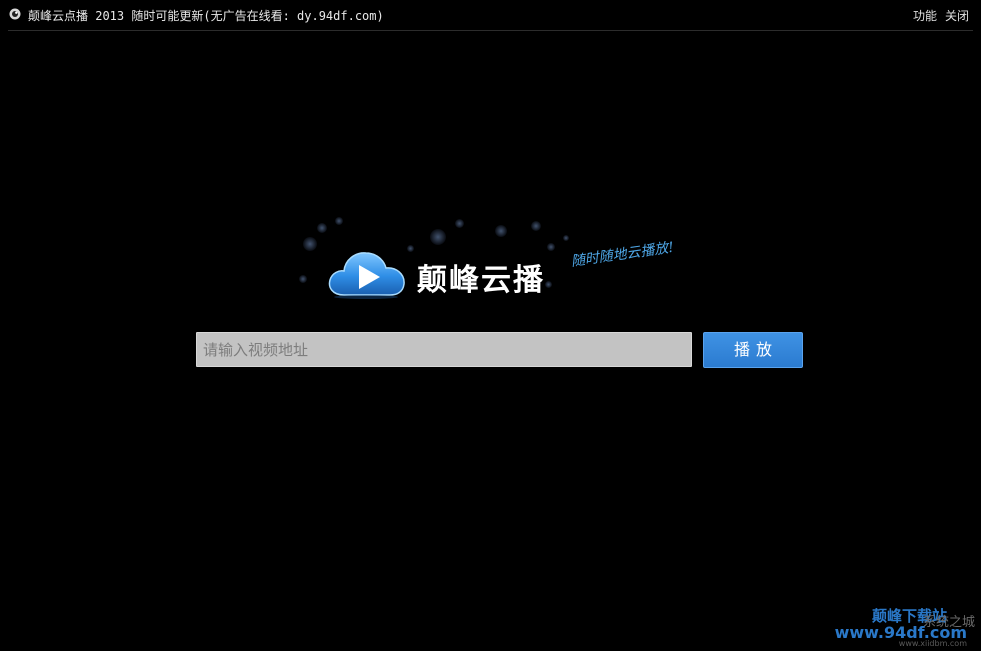 This screenshot has width=981, height=651. What do you see at coordinates (900, 624) in the screenshot?
I see `watermark: 颠峰下载站 系统之城 www.94df.com www.xiidbm.com` at bounding box center [900, 624].